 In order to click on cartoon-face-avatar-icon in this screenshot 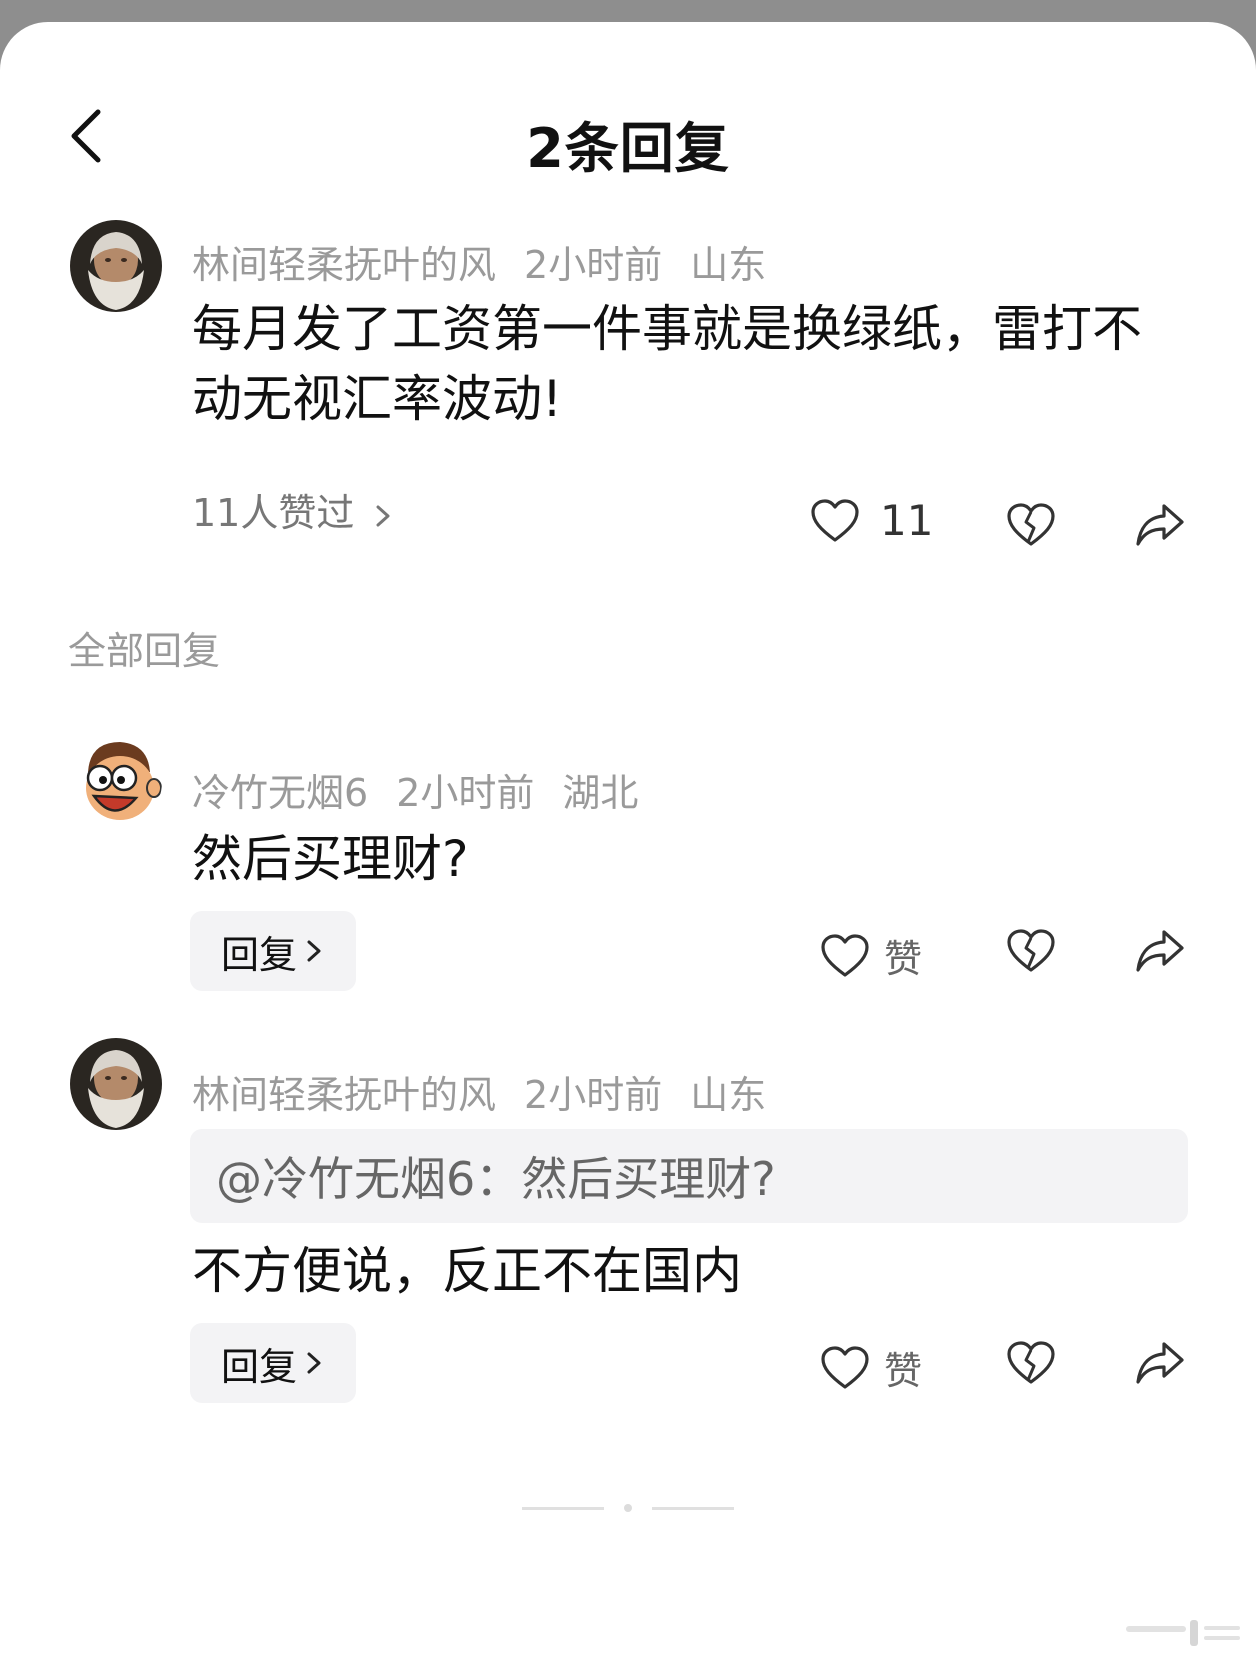, I will do `click(116, 782)`.